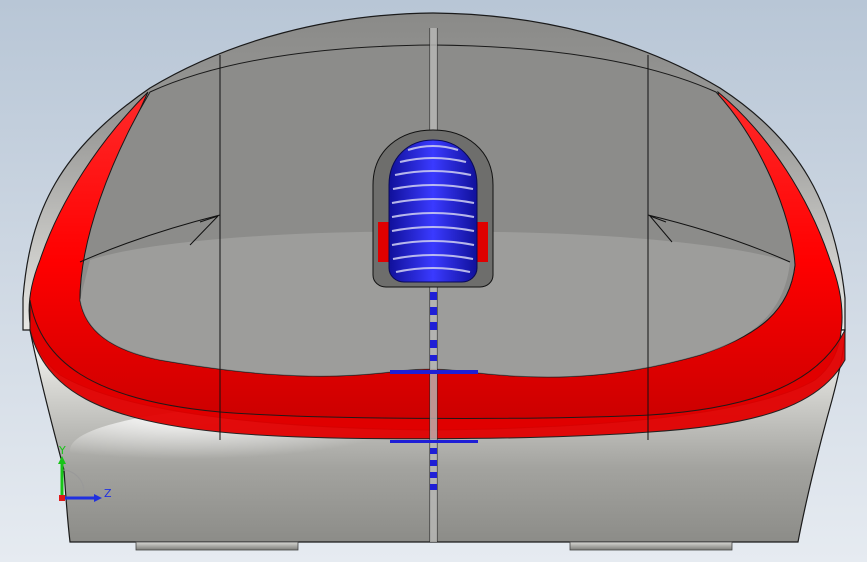  What do you see at coordinates (217, 546) in the screenshot?
I see `left-foot` at bounding box center [217, 546].